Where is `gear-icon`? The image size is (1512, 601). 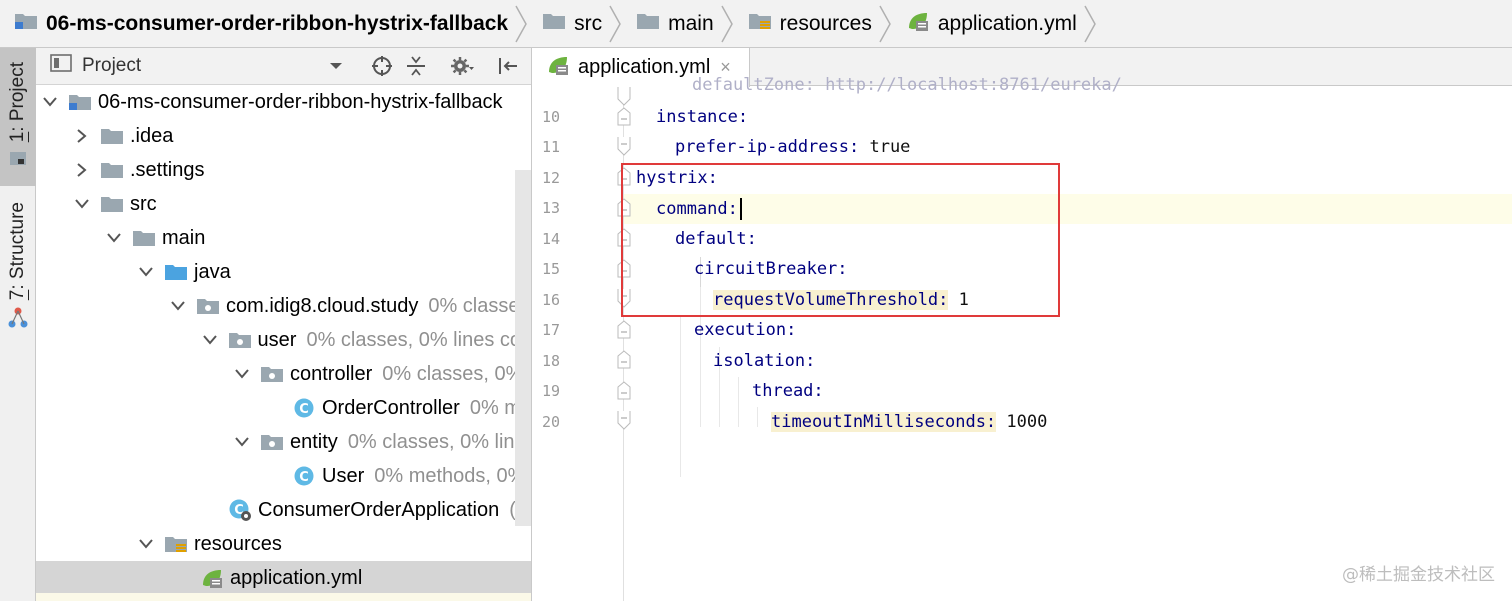 gear-icon is located at coordinates (462, 66).